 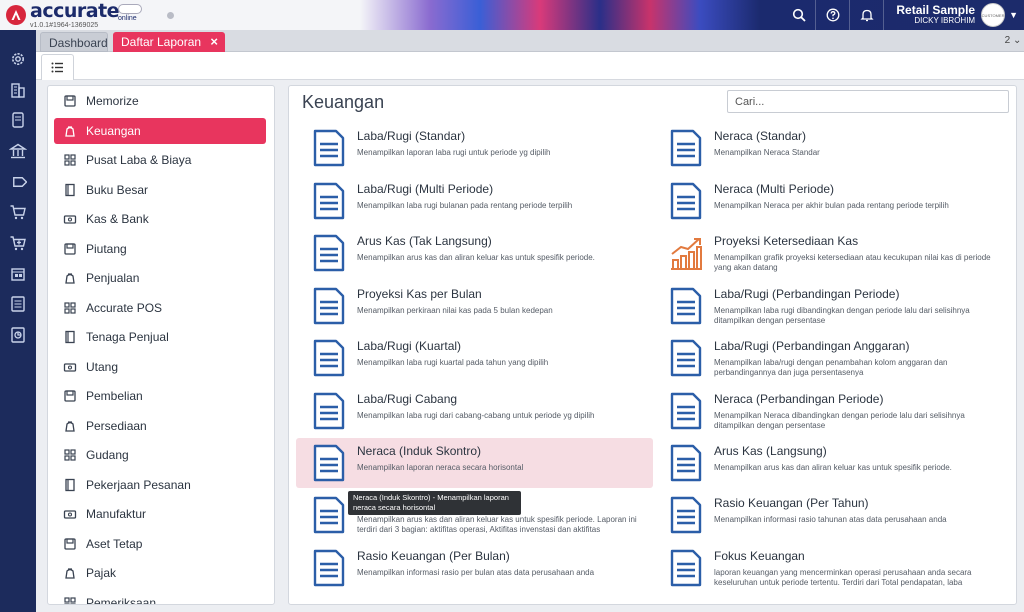 What do you see at coordinates (160, 514) in the screenshot?
I see `category-item-manufaktur: Manufaktur` at bounding box center [160, 514].